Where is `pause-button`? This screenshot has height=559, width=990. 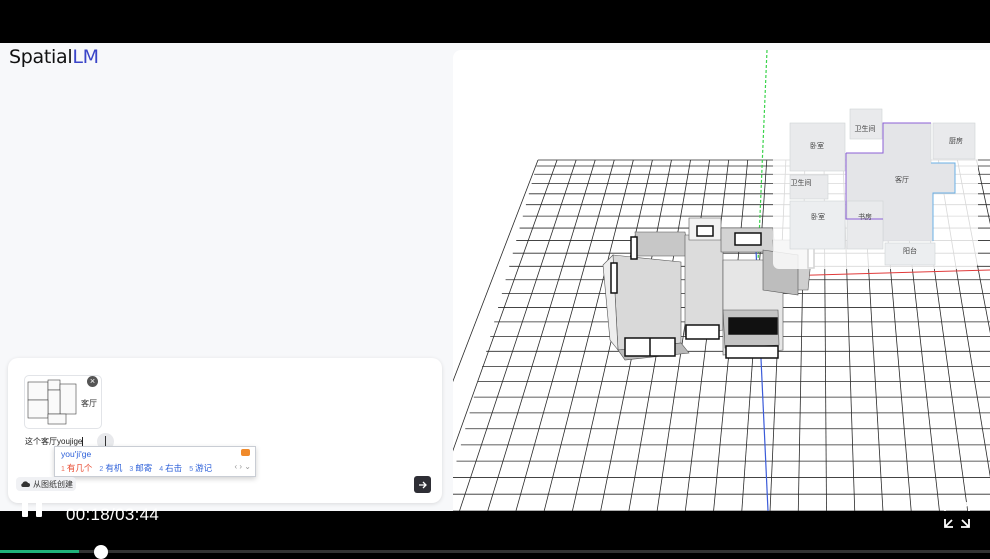 pause-button is located at coordinates (33, 504).